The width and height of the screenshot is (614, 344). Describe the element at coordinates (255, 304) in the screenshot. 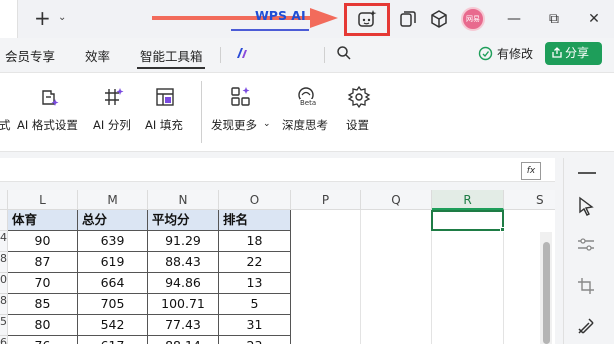

I see `table-cell: 5` at that location.